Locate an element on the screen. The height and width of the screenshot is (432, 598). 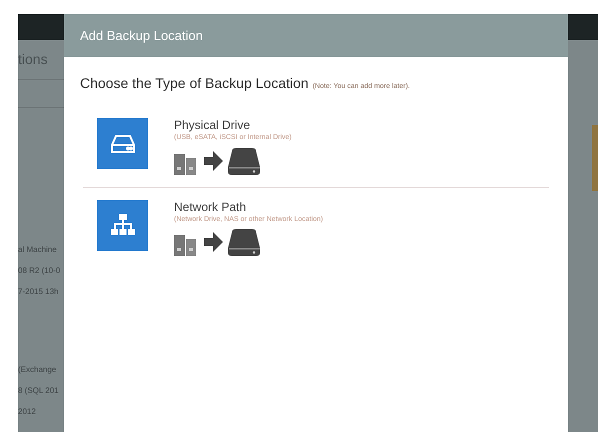
network-hierarchy-icon is located at coordinates (122, 225).